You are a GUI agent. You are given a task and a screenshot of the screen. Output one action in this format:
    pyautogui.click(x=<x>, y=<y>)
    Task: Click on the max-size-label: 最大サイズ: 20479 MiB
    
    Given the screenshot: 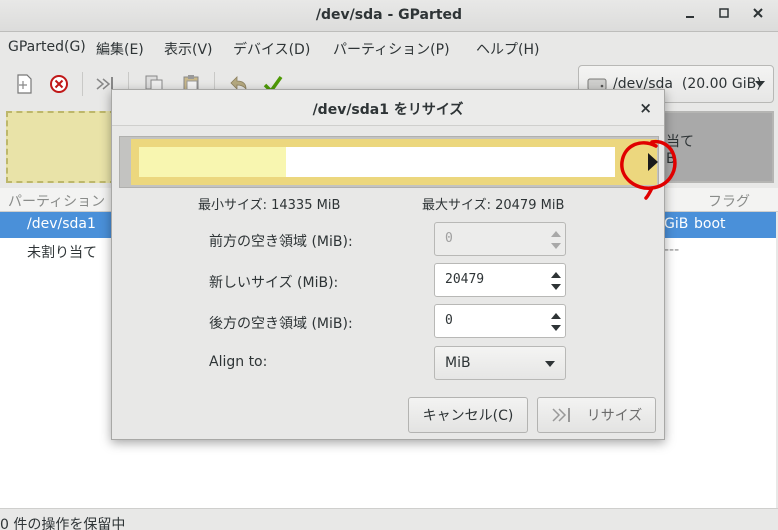 What is the action you would take?
    pyautogui.click(x=493, y=205)
    